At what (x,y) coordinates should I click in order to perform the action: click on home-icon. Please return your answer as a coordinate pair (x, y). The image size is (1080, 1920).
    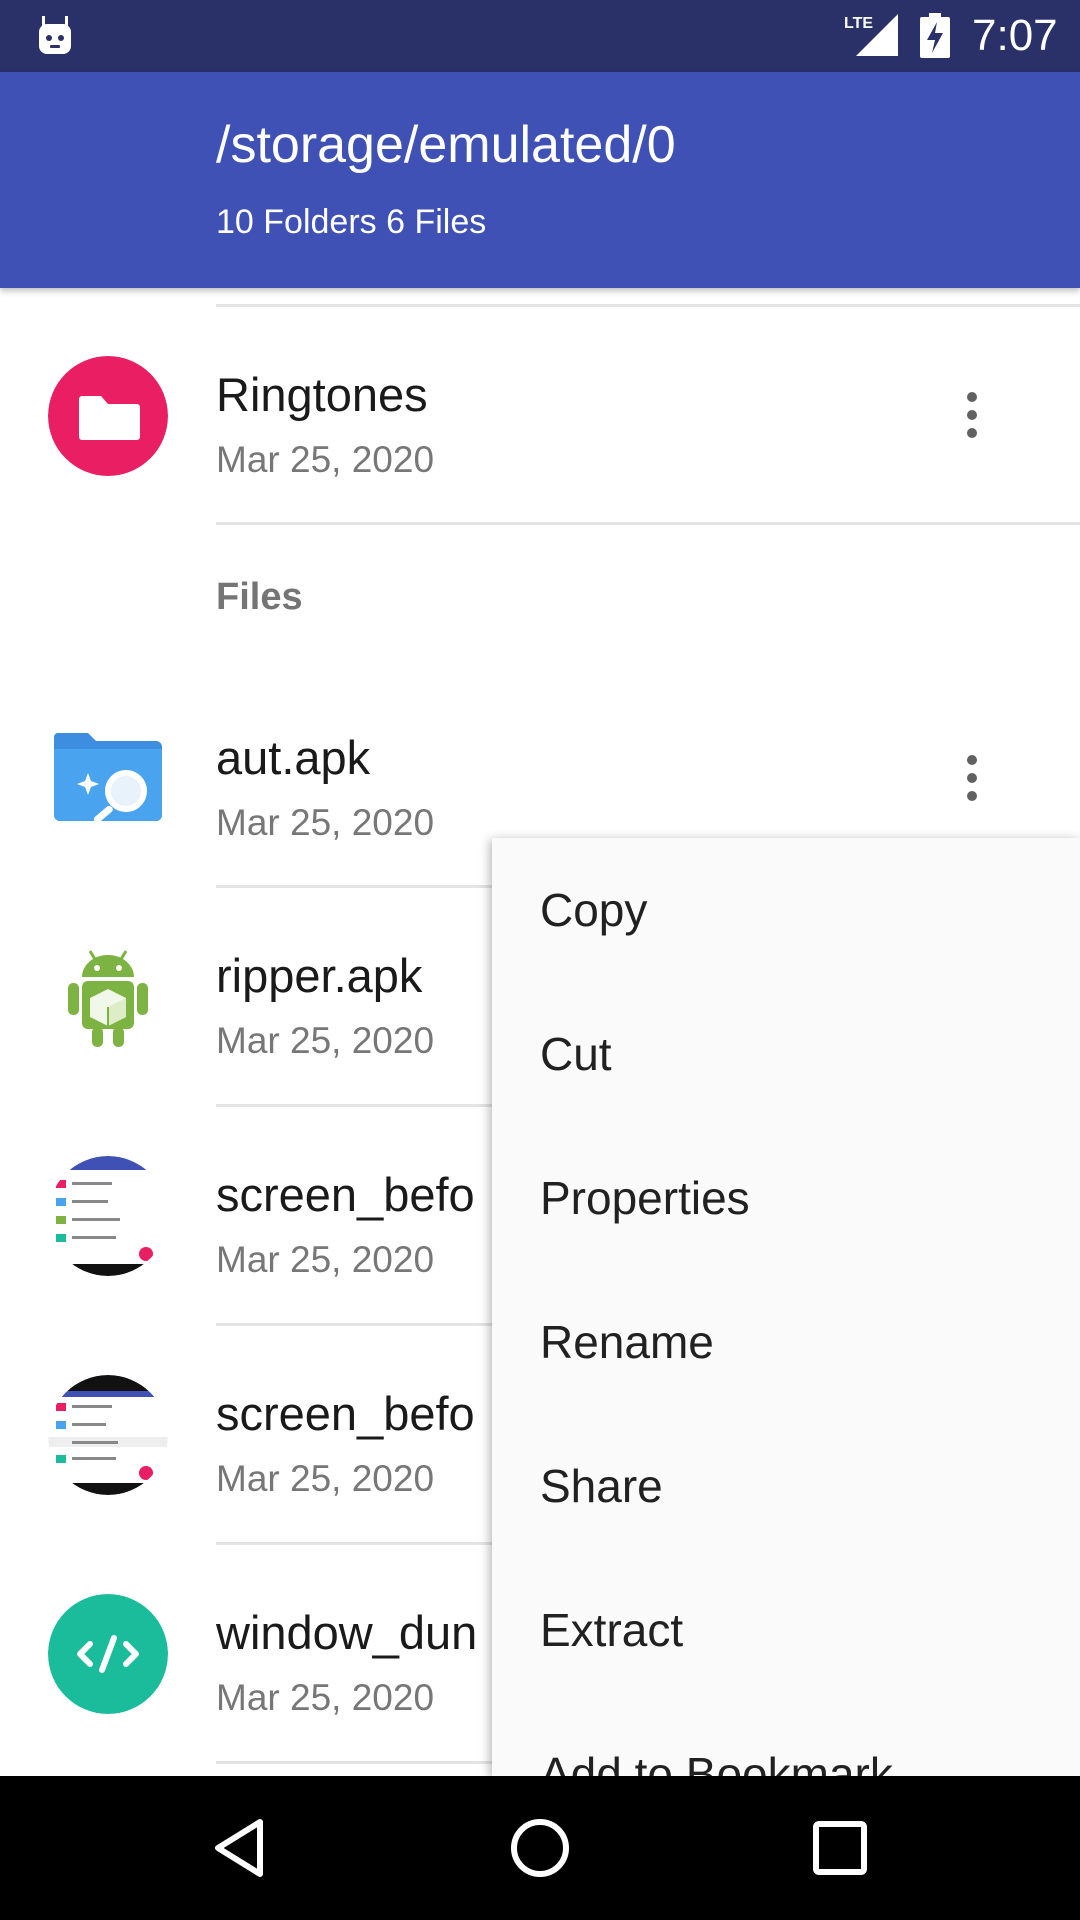
    Looking at the image, I should click on (540, 1848).